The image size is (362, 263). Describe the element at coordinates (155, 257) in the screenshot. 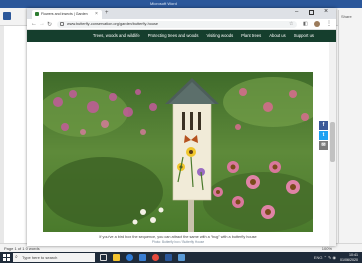

I see `chrome-icon` at that location.